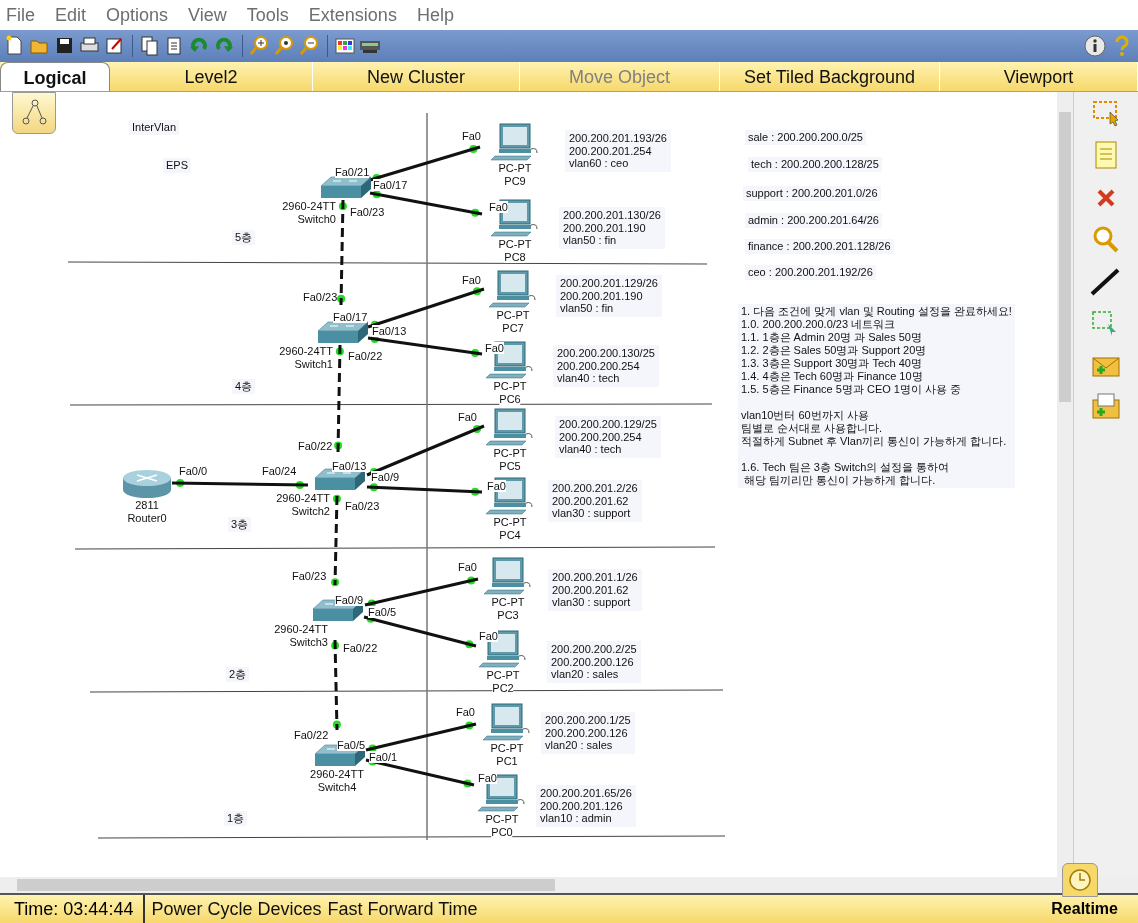 This screenshot has height=923, width=1138. I want to click on tab: Level2, so click(211, 76).